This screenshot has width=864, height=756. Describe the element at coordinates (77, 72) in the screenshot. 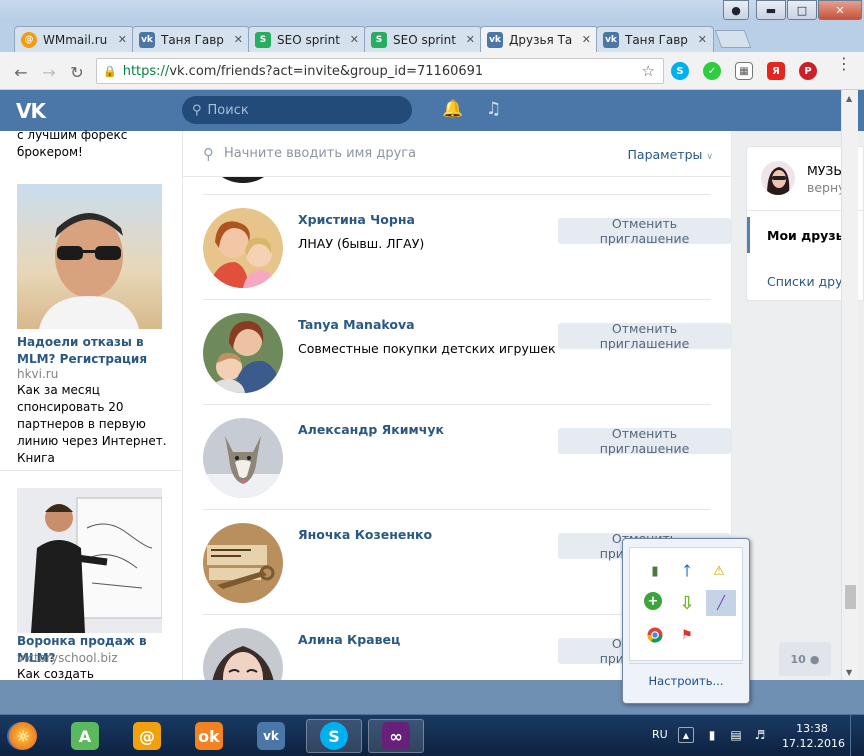

I see `reload-button: ↻` at that location.